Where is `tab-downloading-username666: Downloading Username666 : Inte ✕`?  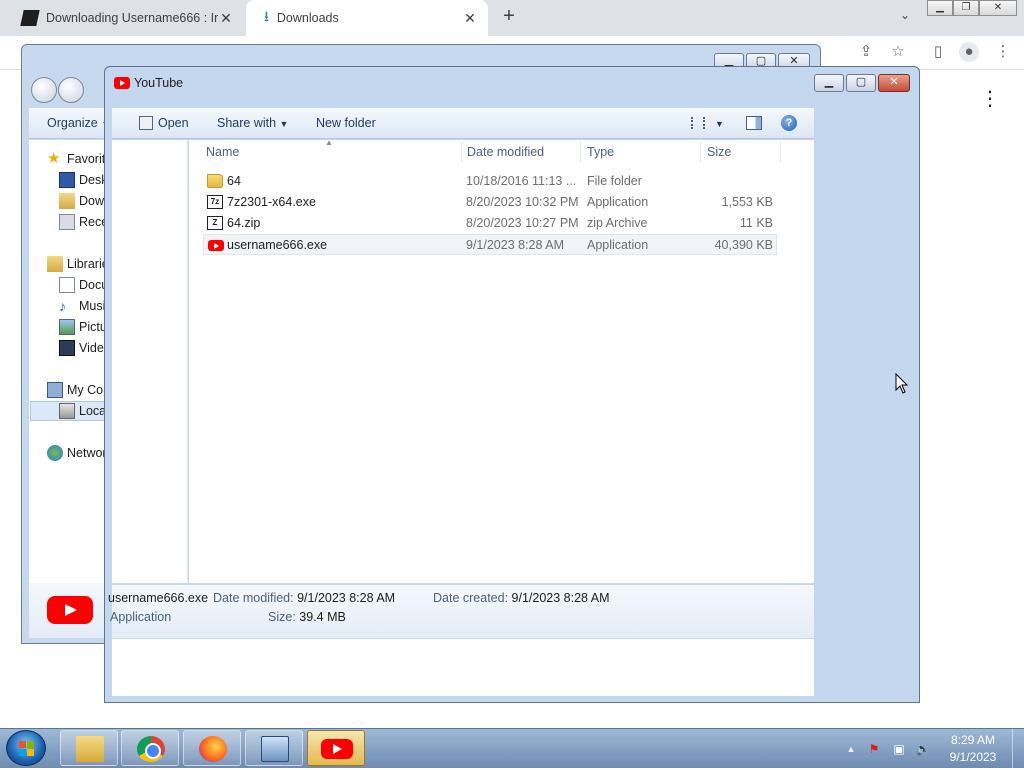 tab-downloading-username666: Downloading Username666 : Inte ✕ is located at coordinates (124, 18).